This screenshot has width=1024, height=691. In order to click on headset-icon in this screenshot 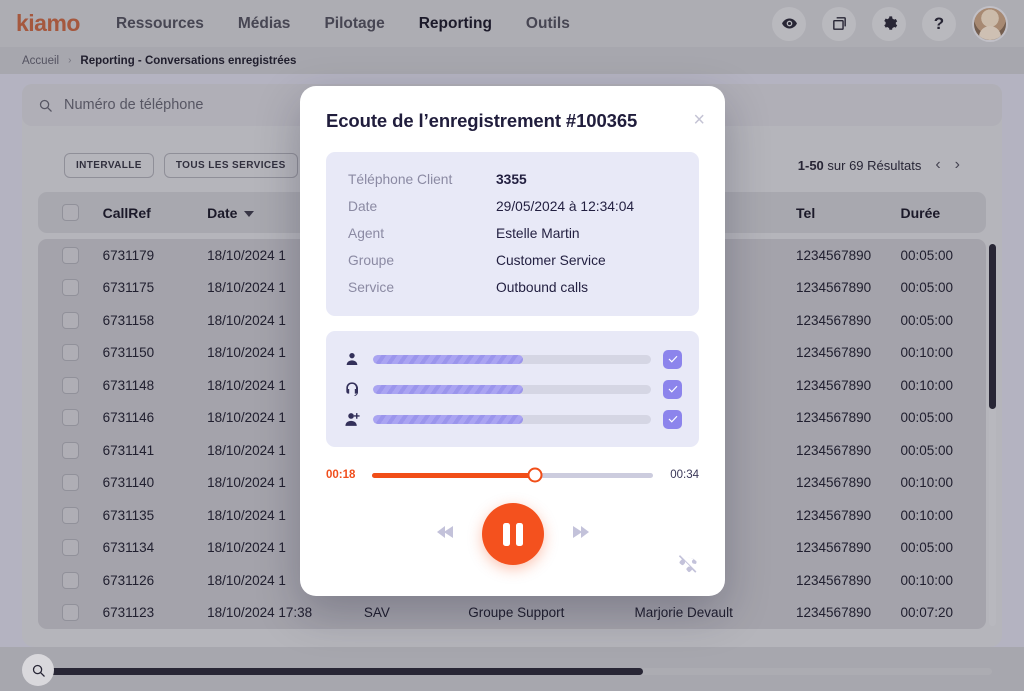, I will do `click(352, 389)`.